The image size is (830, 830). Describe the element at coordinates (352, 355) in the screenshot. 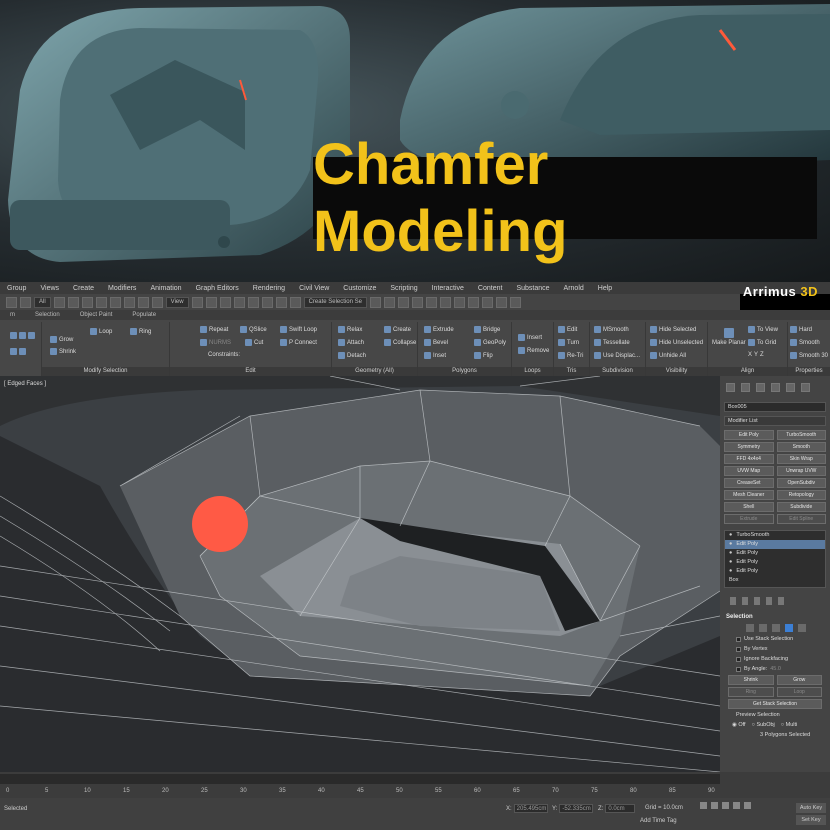

I see `detach-button: Detach` at that location.